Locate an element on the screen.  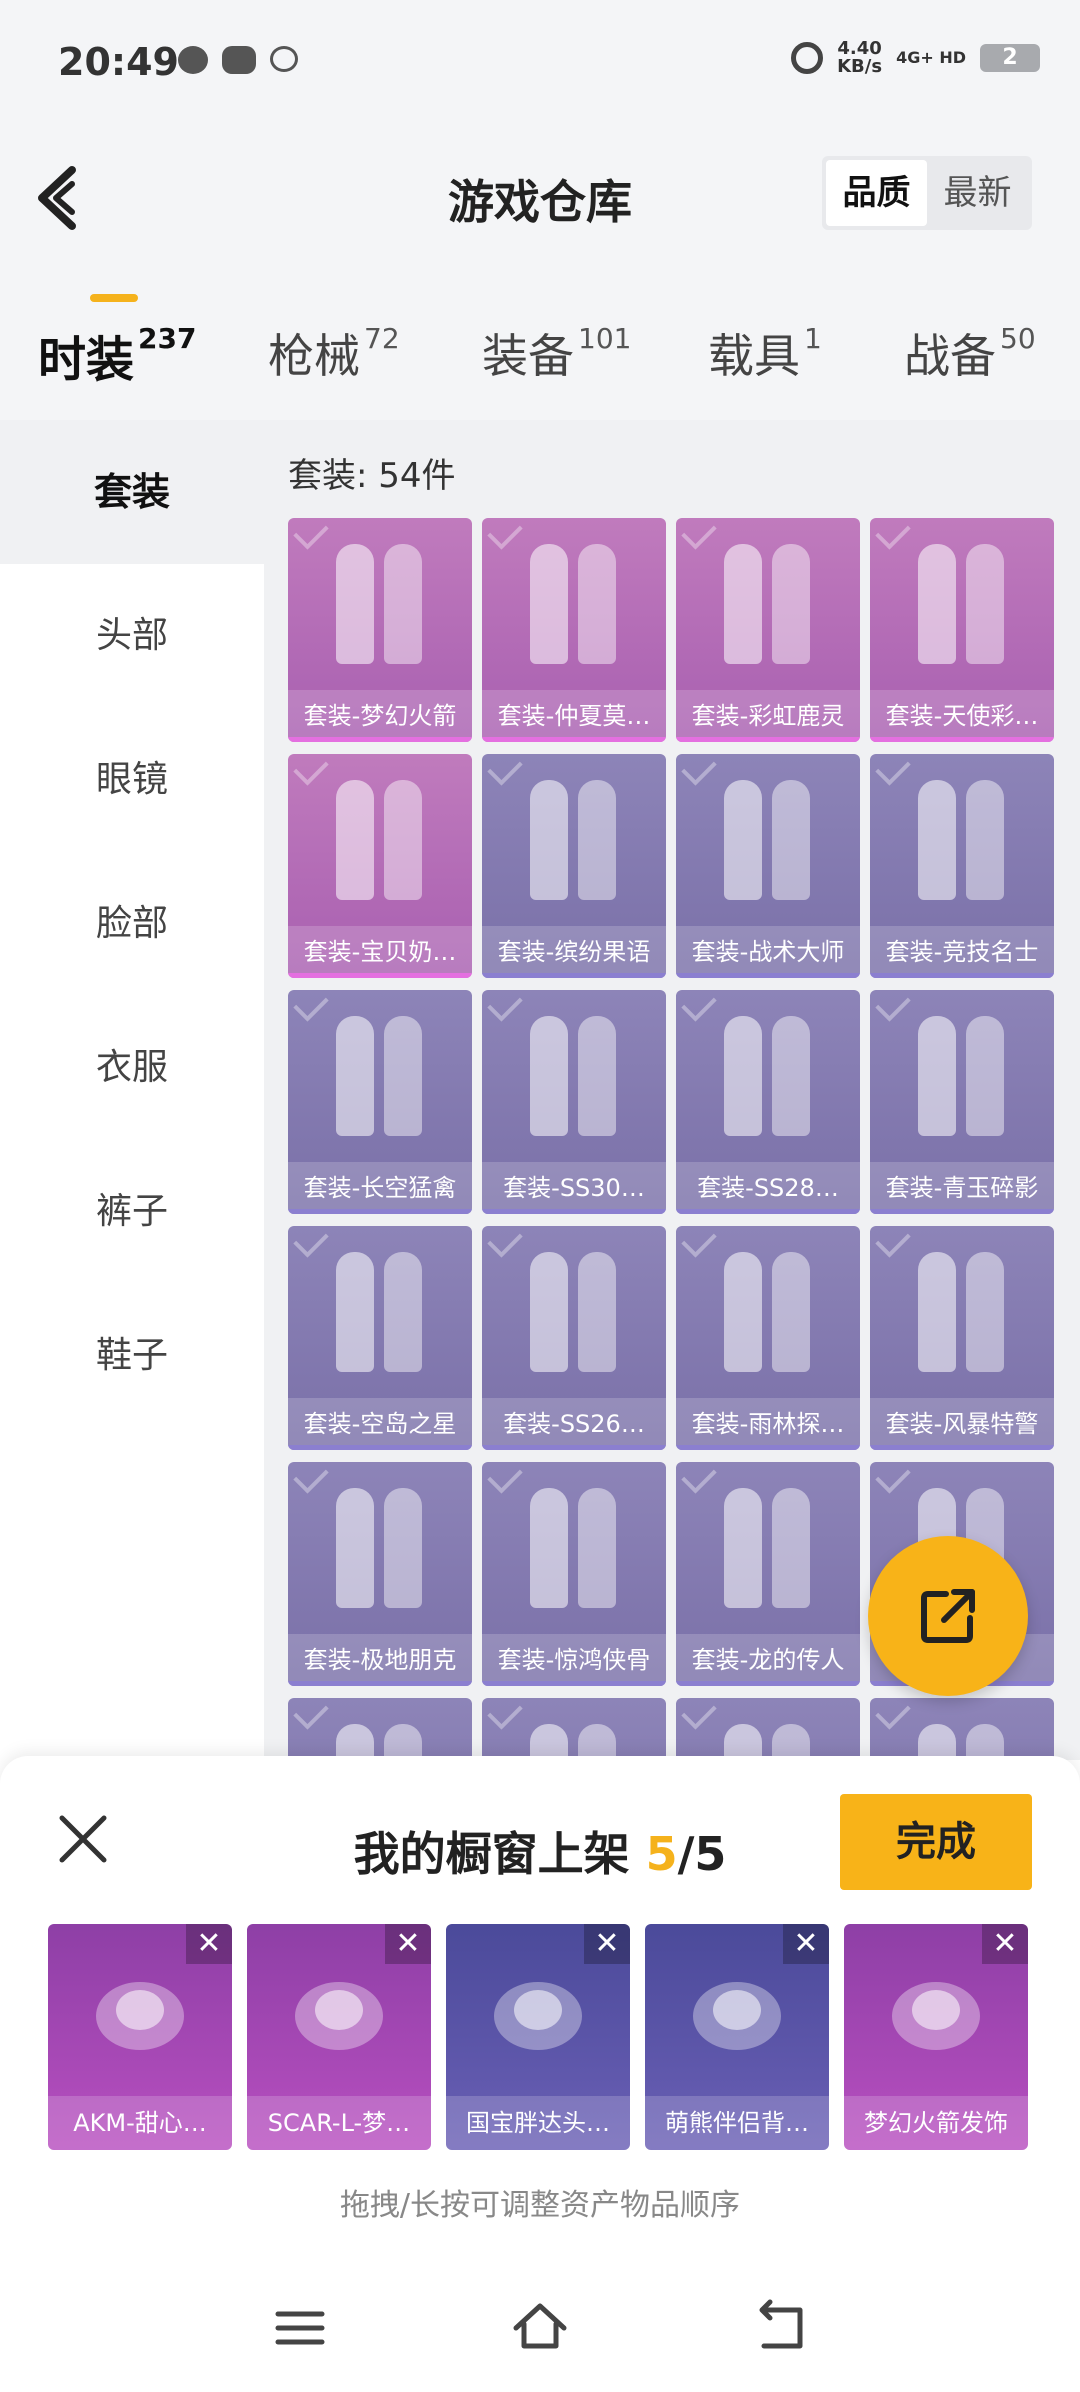
item-label: 套装-极地朋克 is located at coordinates (380, 1660).